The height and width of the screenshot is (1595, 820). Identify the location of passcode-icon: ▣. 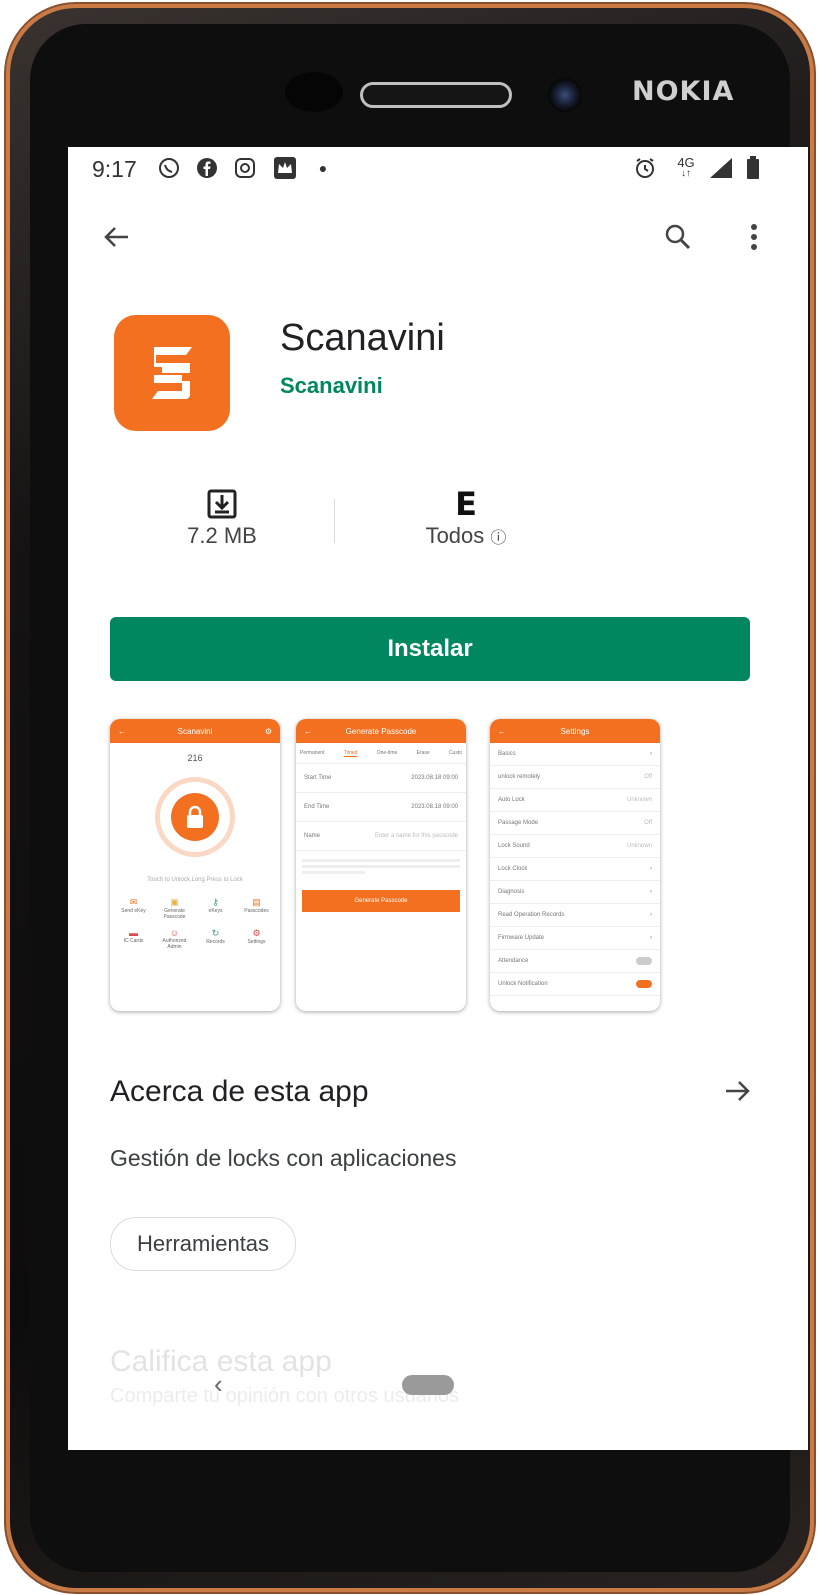
(174, 902).